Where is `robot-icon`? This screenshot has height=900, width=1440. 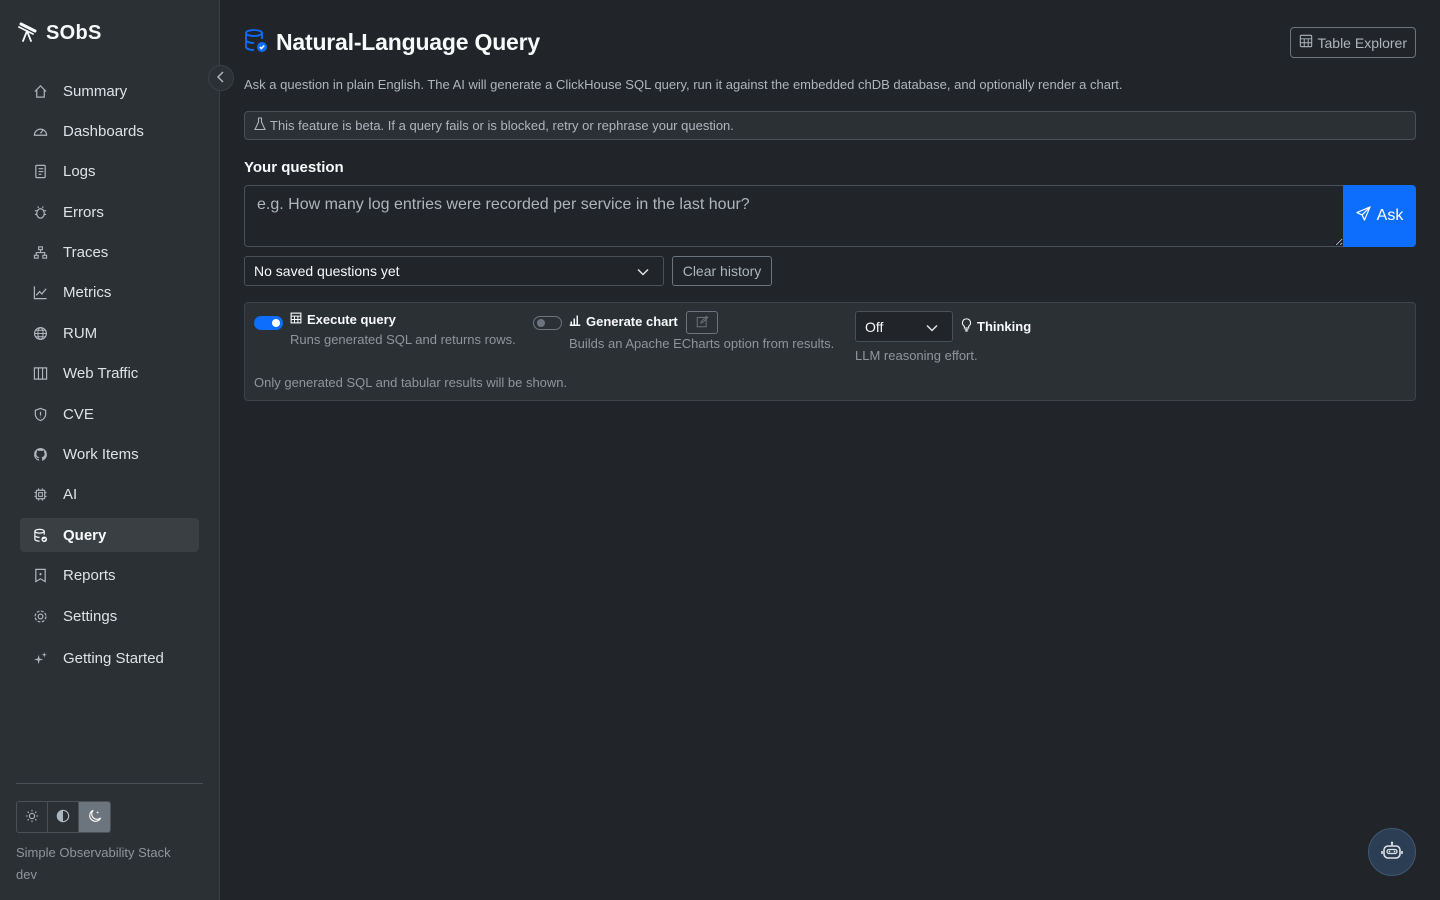 robot-icon is located at coordinates (1392, 852).